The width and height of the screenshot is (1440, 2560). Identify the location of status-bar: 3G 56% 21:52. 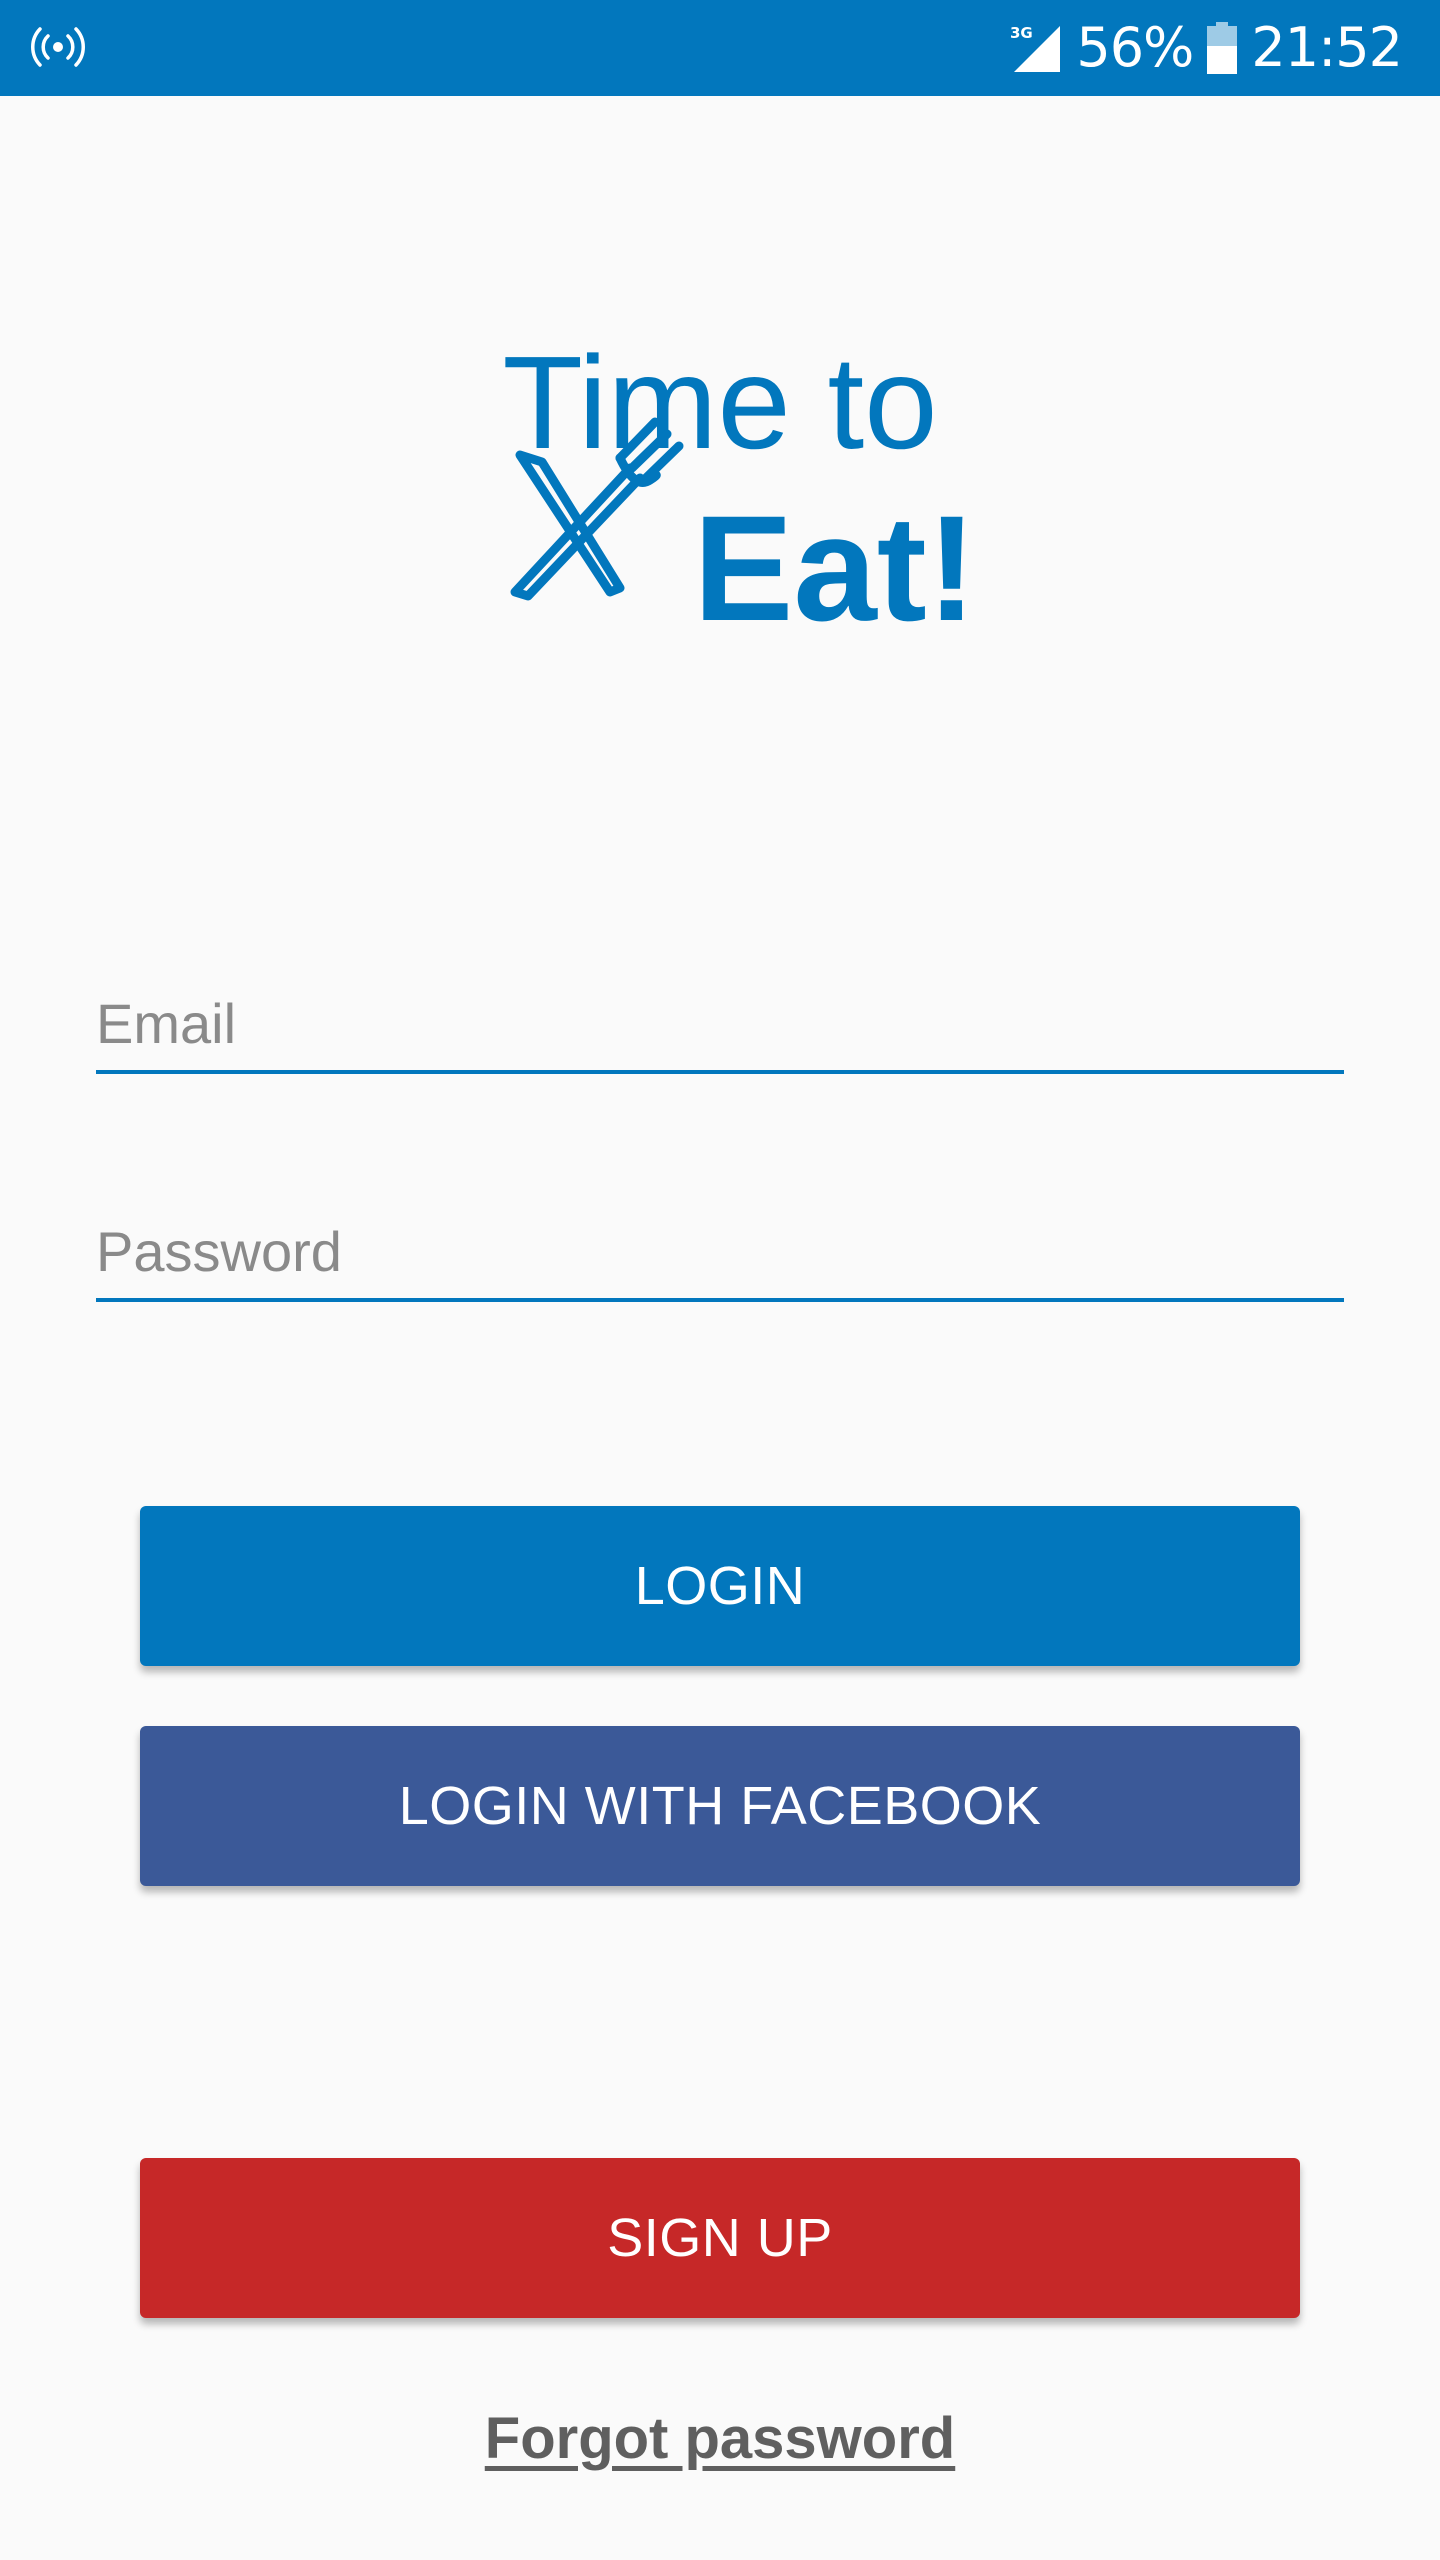
(720, 48).